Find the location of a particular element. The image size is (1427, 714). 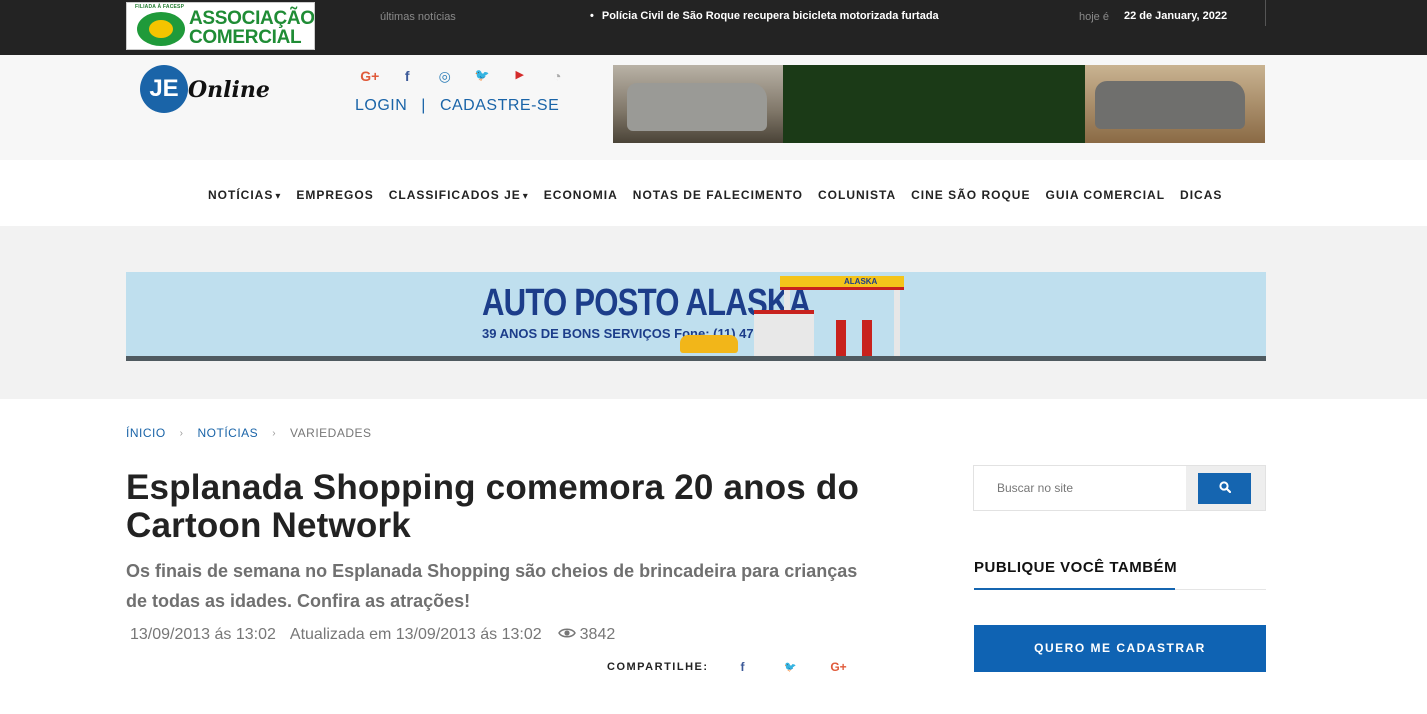

share-bar: COMPARTILHE: f 🐦 G+ is located at coordinates (735, 667).